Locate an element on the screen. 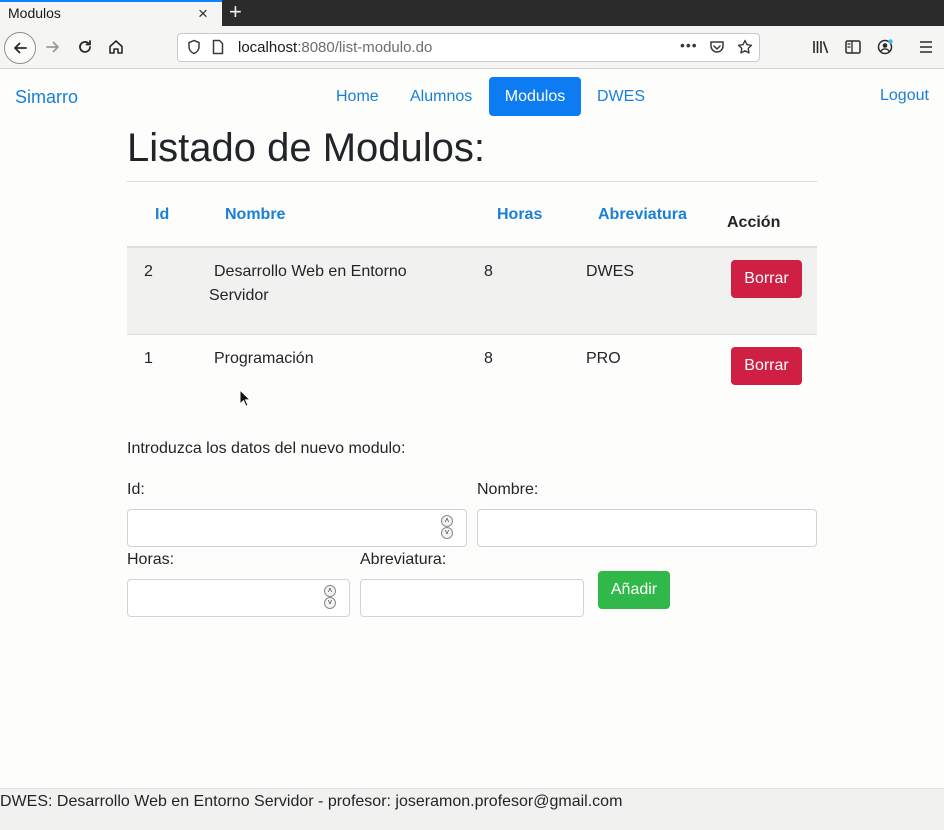 The width and height of the screenshot is (944, 830). header-nombre: Nombre is located at coordinates (255, 215).